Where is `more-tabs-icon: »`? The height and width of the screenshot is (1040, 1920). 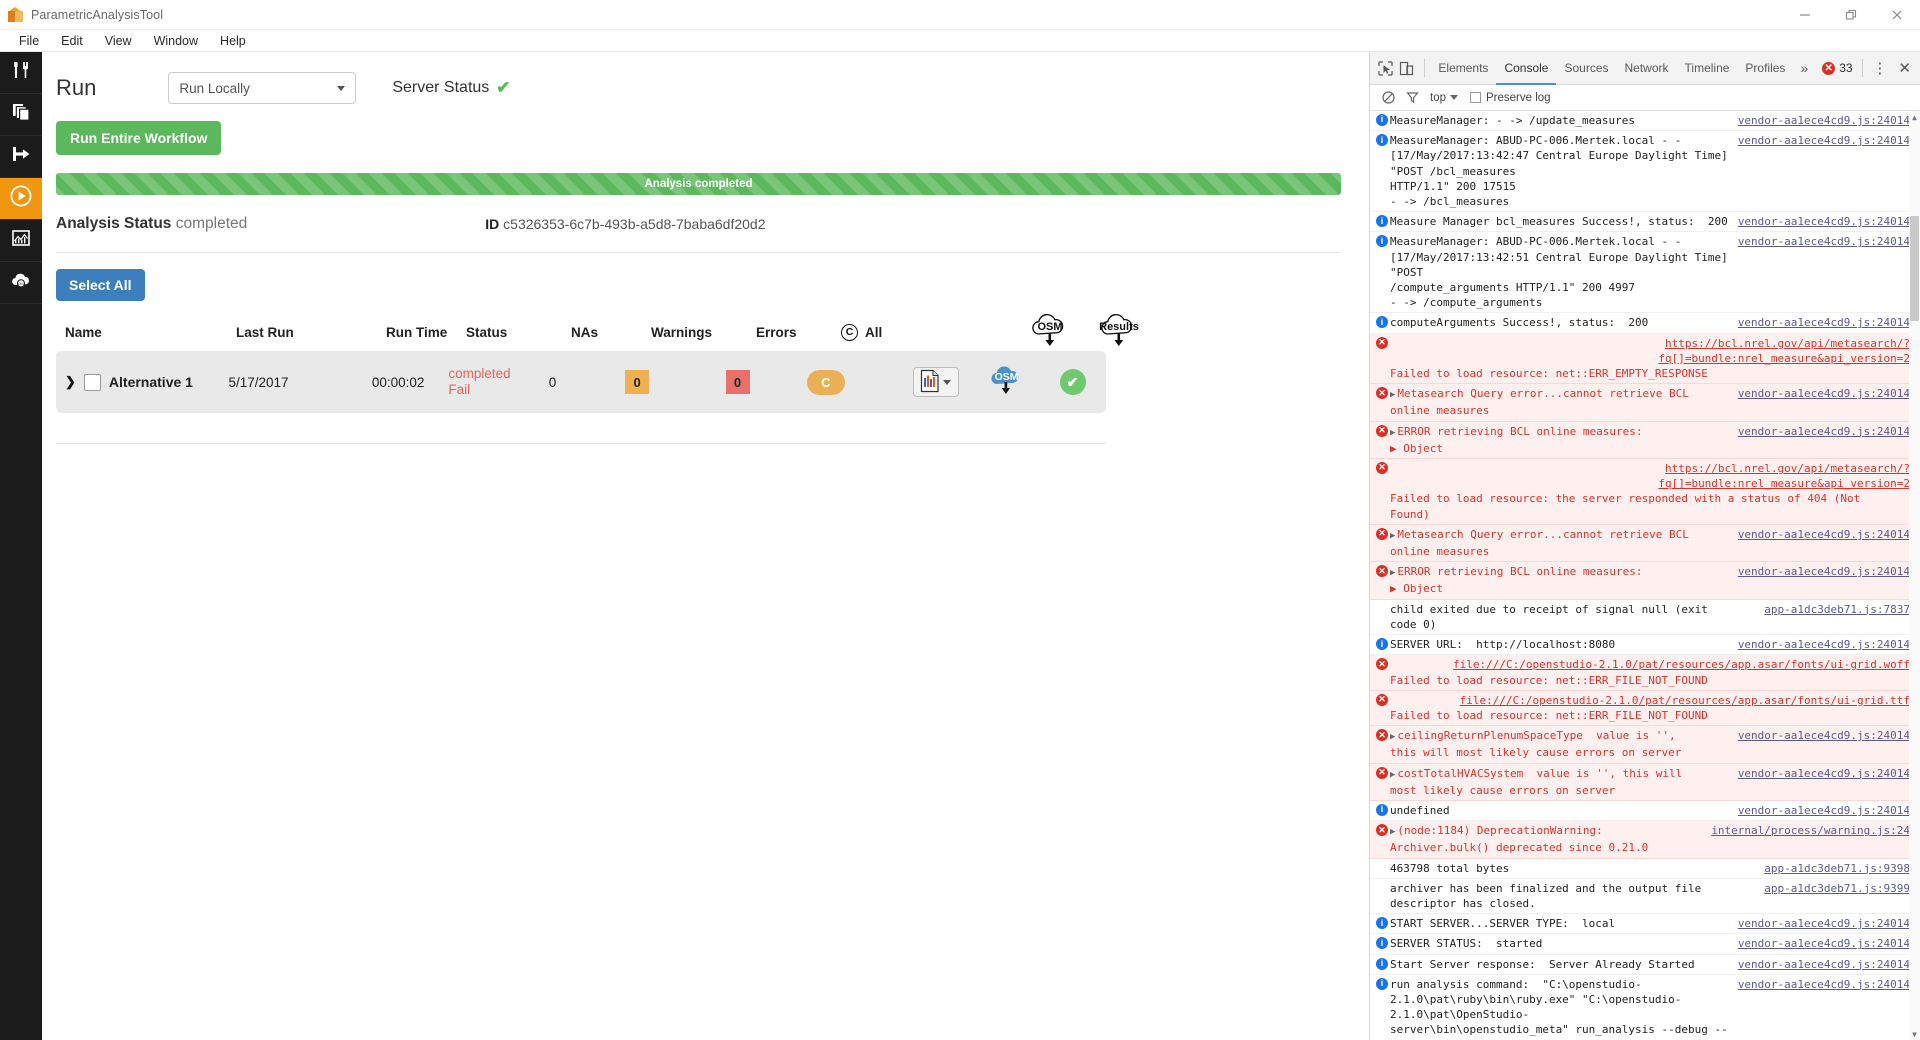 more-tabs-icon: » is located at coordinates (1804, 68).